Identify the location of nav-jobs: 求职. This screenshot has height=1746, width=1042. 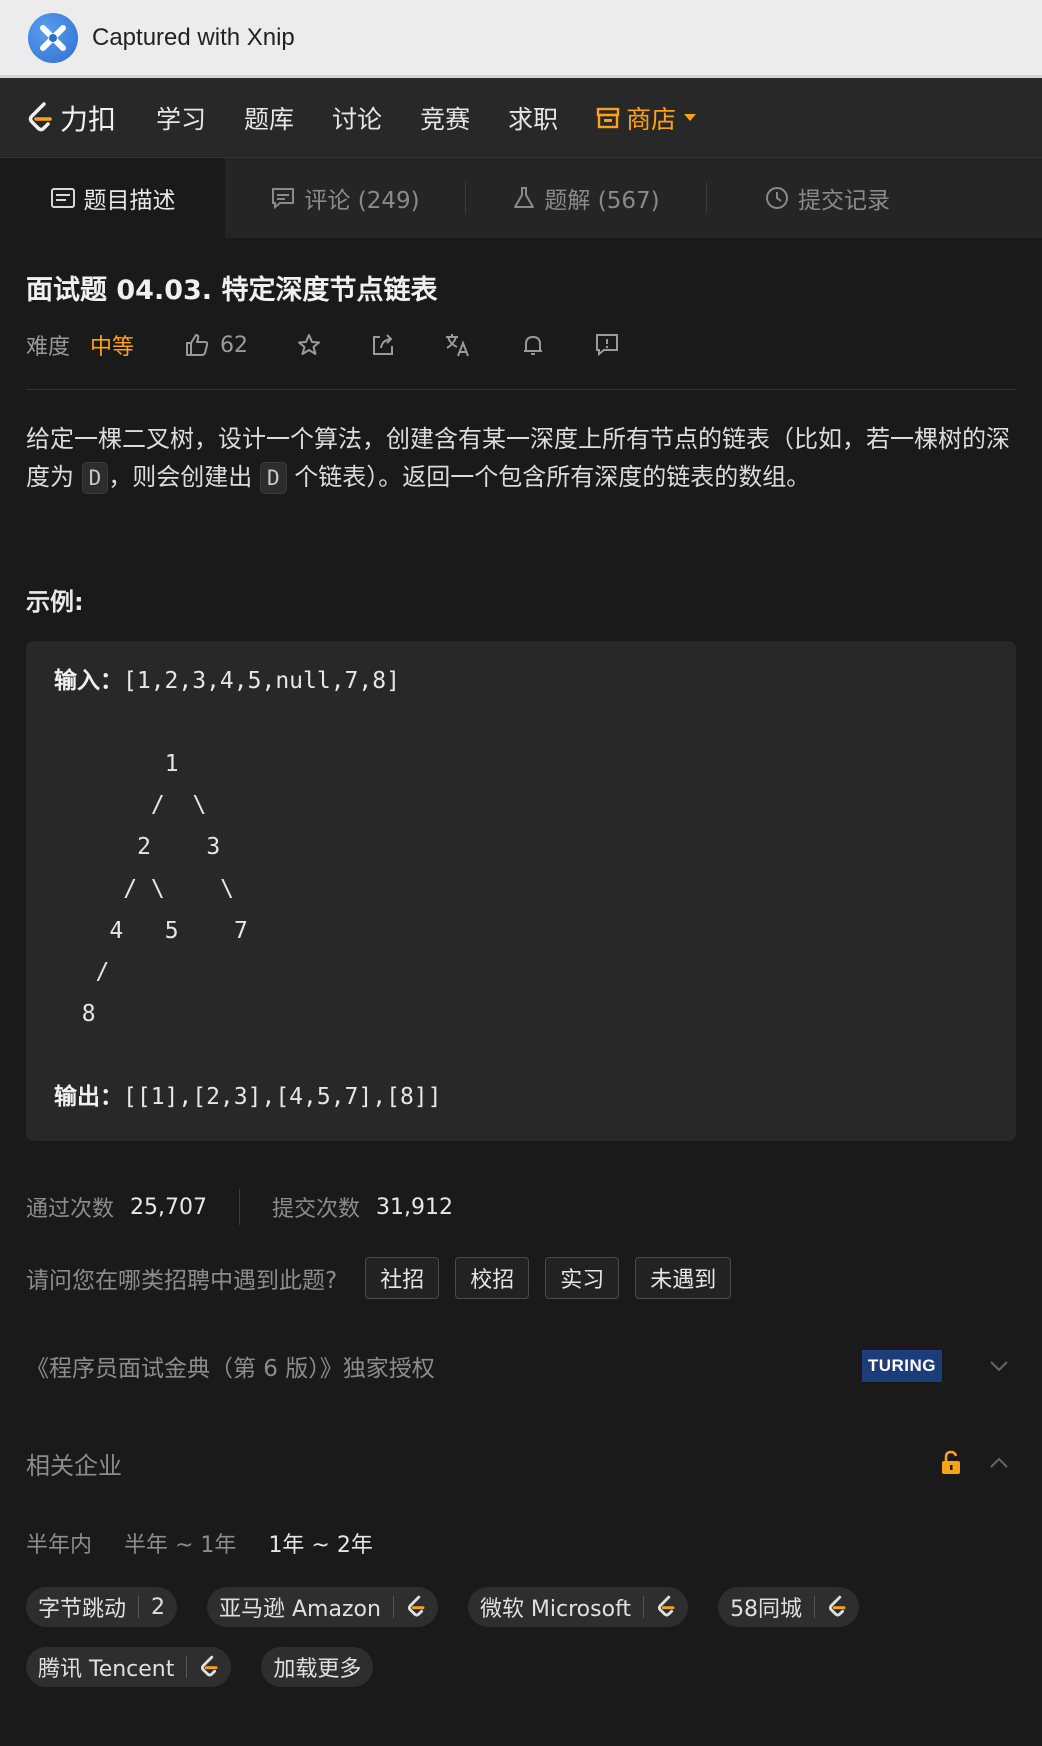
(533, 118).